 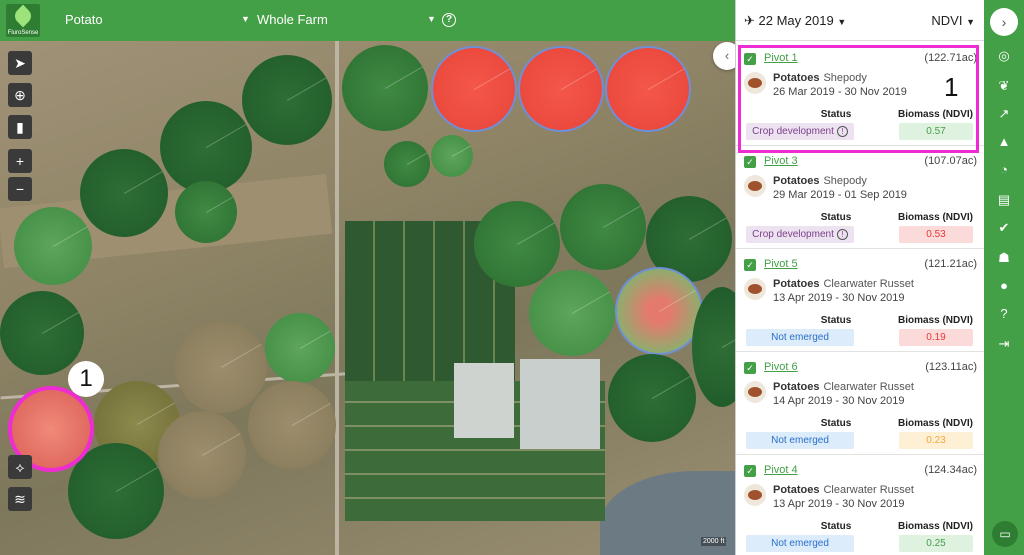 I want to click on top-bar: FluroSense Potato ▼ Whole Farm ▼ ?, so click(x=367, y=20).